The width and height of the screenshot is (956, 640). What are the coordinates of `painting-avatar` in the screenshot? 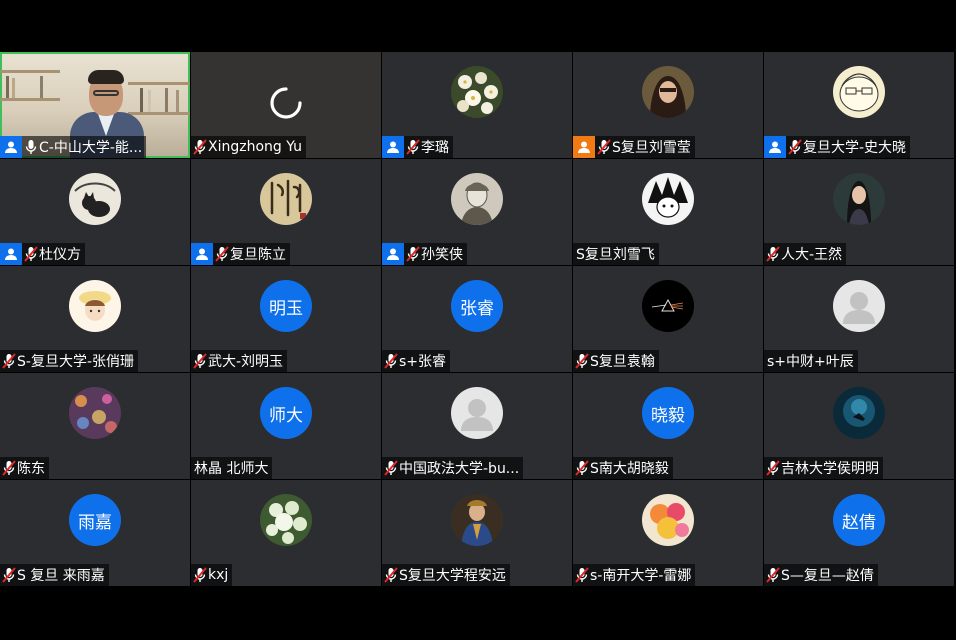 It's located at (477, 520).